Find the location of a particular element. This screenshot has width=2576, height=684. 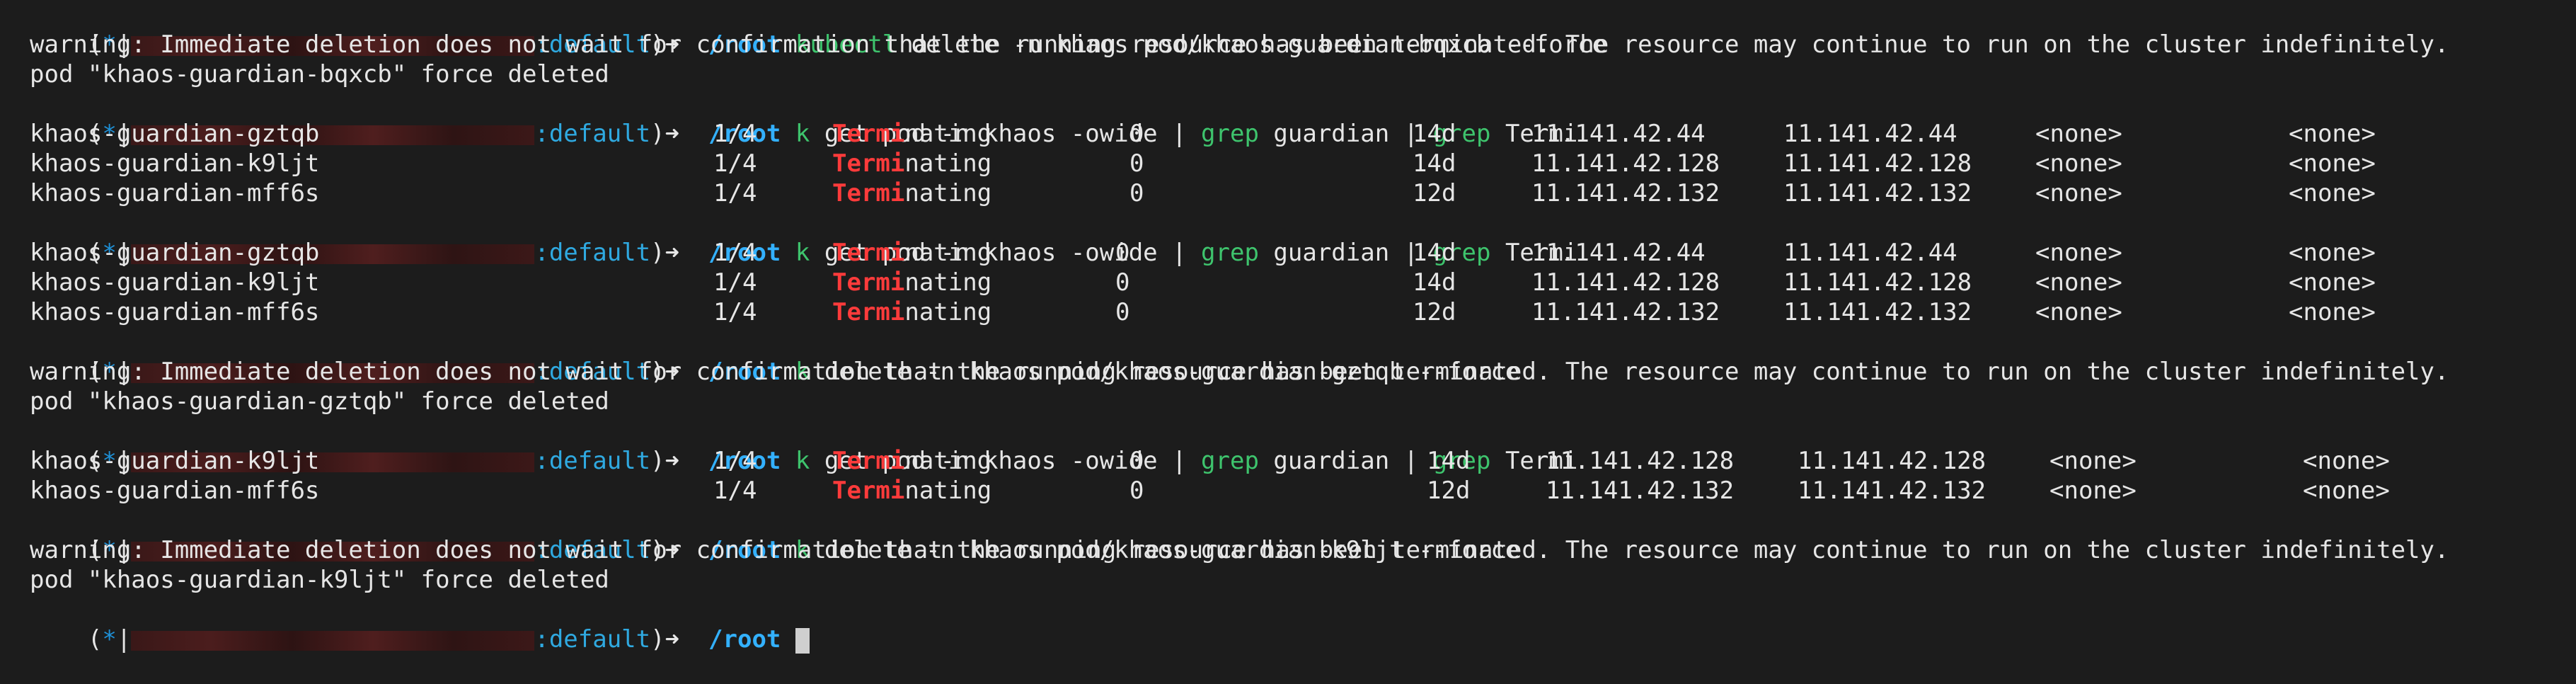

prompt-bar: | is located at coordinates (124, 639).